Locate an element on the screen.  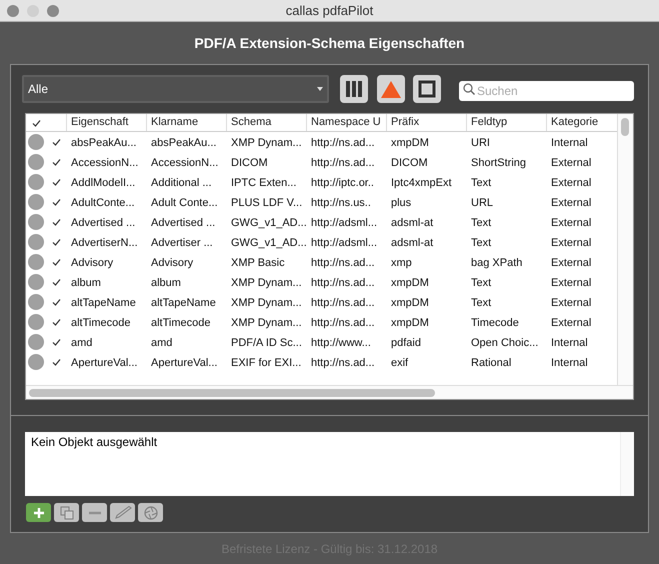
horizontal-scrollbar is located at coordinates (329, 392).